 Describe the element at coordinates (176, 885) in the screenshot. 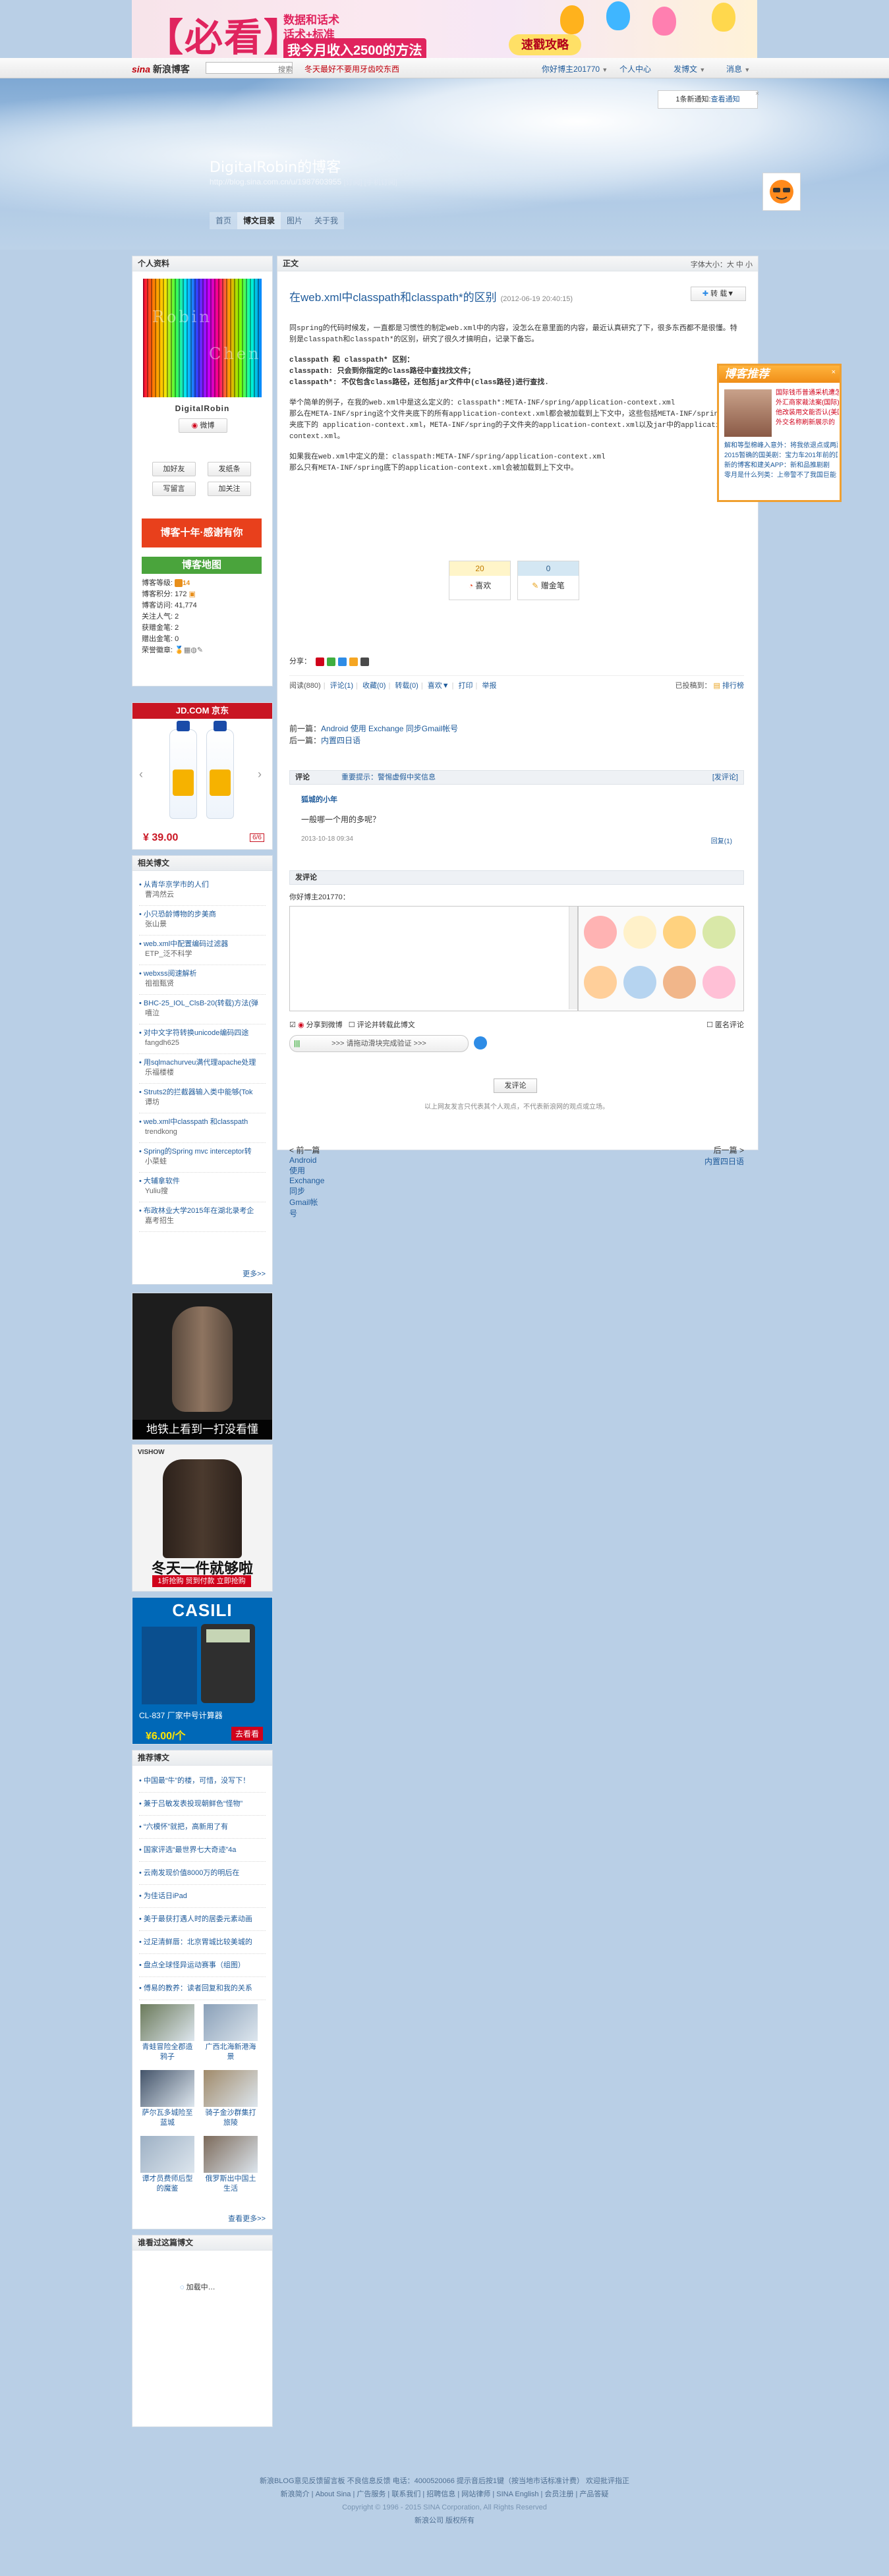

I see `related-post-title: 从青华京学市的人们` at that location.